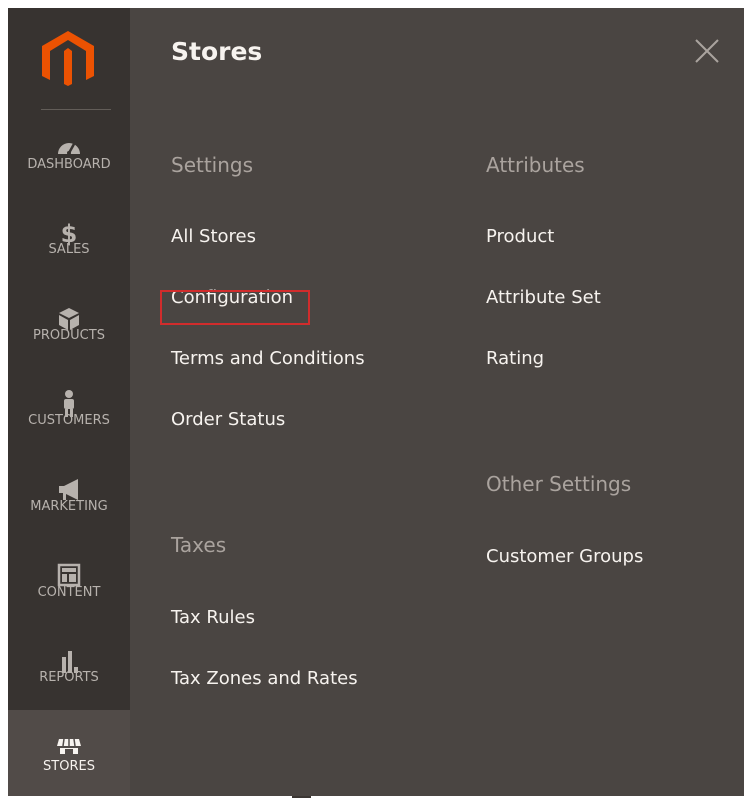  What do you see at coordinates (69, 592) in the screenshot?
I see `sidebar-item-label: CONTENT` at bounding box center [69, 592].